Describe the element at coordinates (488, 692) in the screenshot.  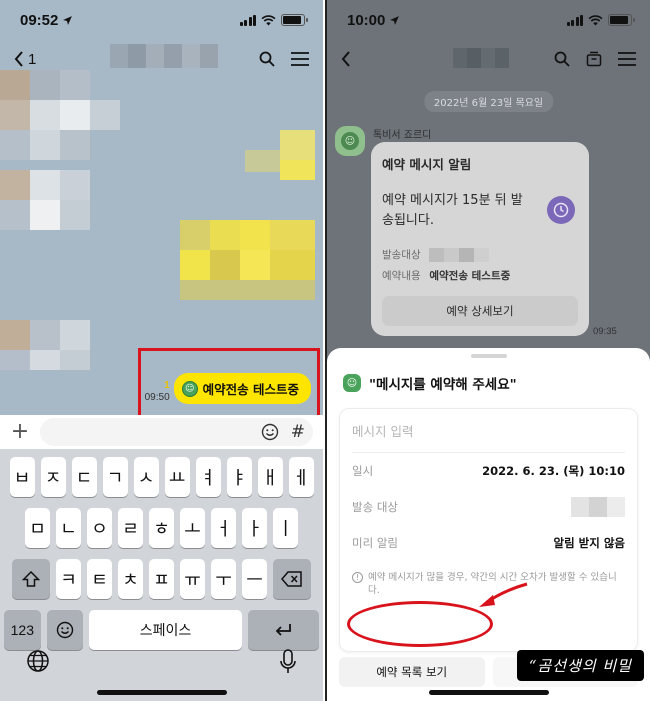
I see `home-indicator` at that location.